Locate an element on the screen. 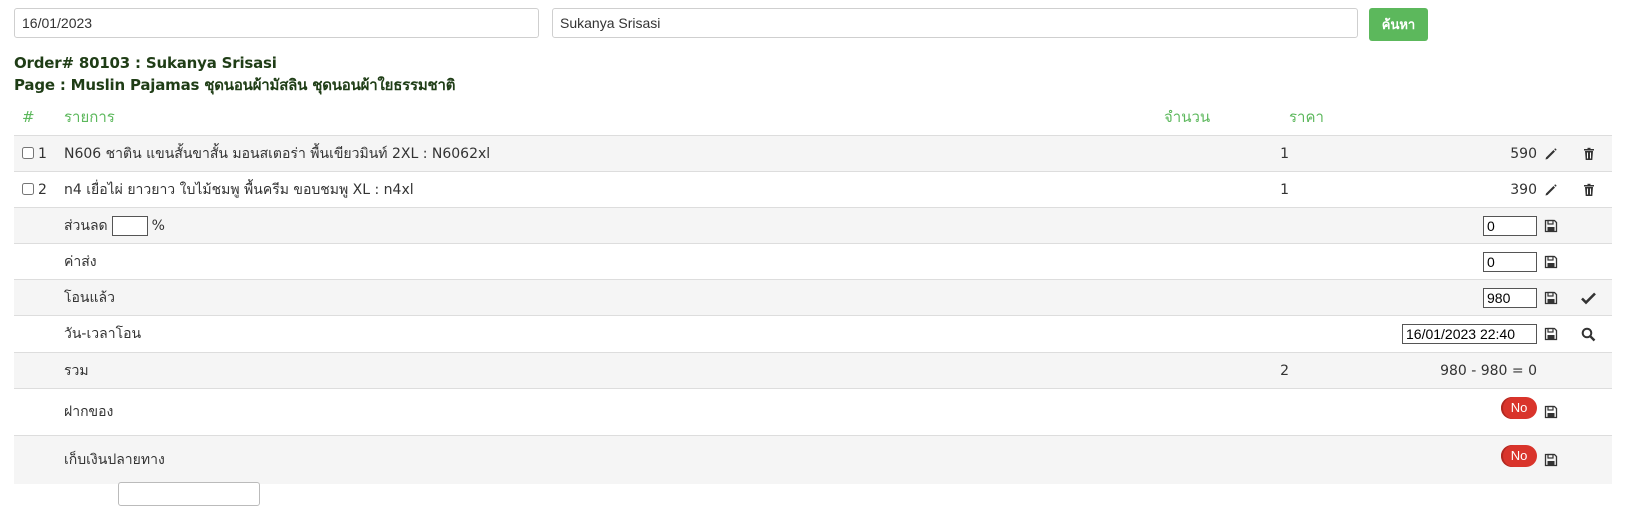 The height and width of the screenshot is (509, 1632). save-transfer-time-button is located at coordinates (1551, 334).